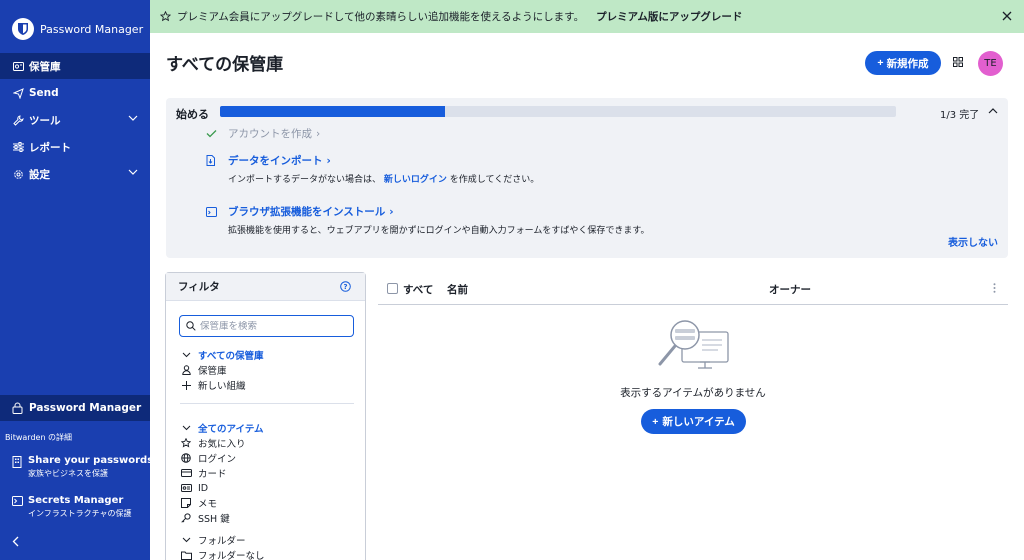 This screenshot has height=560, width=1024. I want to click on send-icon, so click(18, 93).